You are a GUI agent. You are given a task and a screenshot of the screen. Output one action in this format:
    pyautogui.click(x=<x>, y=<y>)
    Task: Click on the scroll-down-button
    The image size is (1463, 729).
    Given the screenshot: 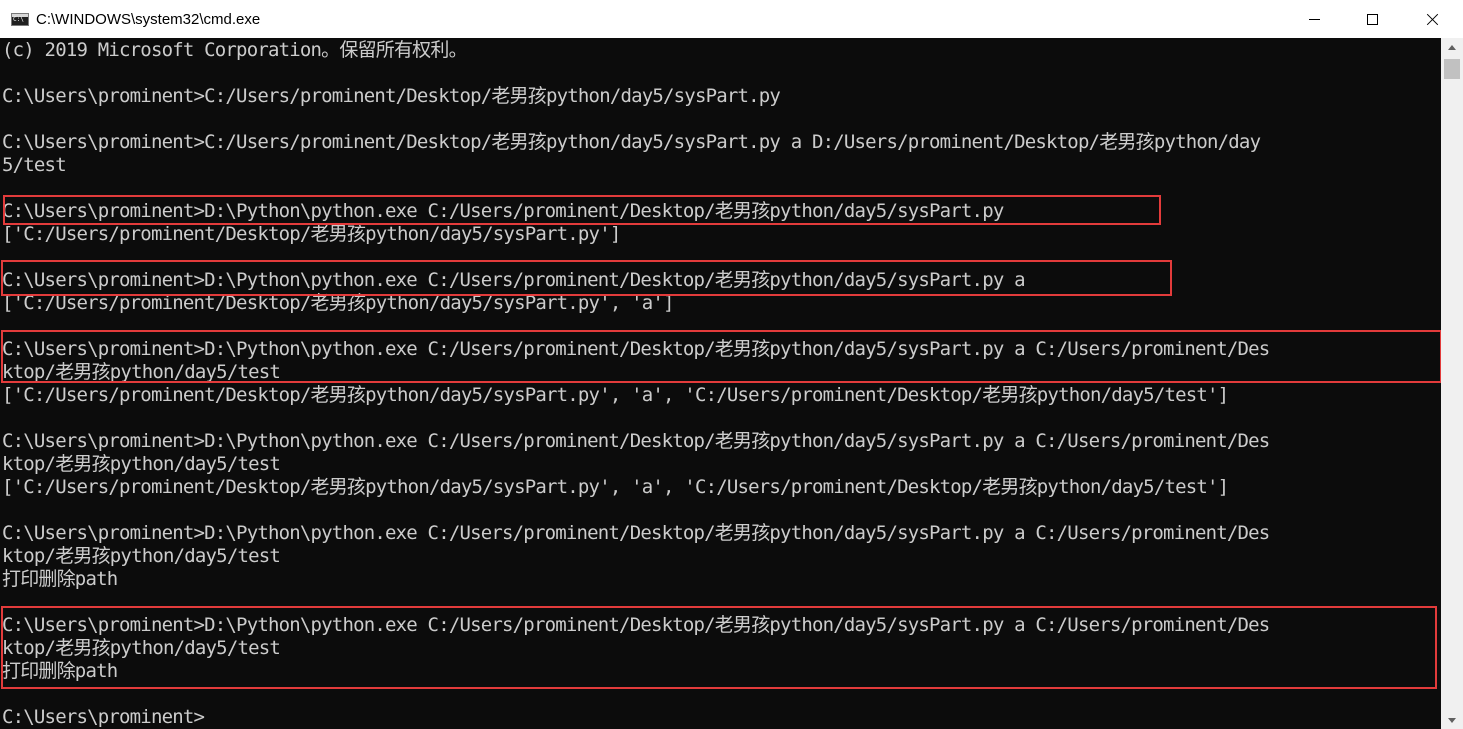 What is the action you would take?
    pyautogui.click(x=1452, y=720)
    